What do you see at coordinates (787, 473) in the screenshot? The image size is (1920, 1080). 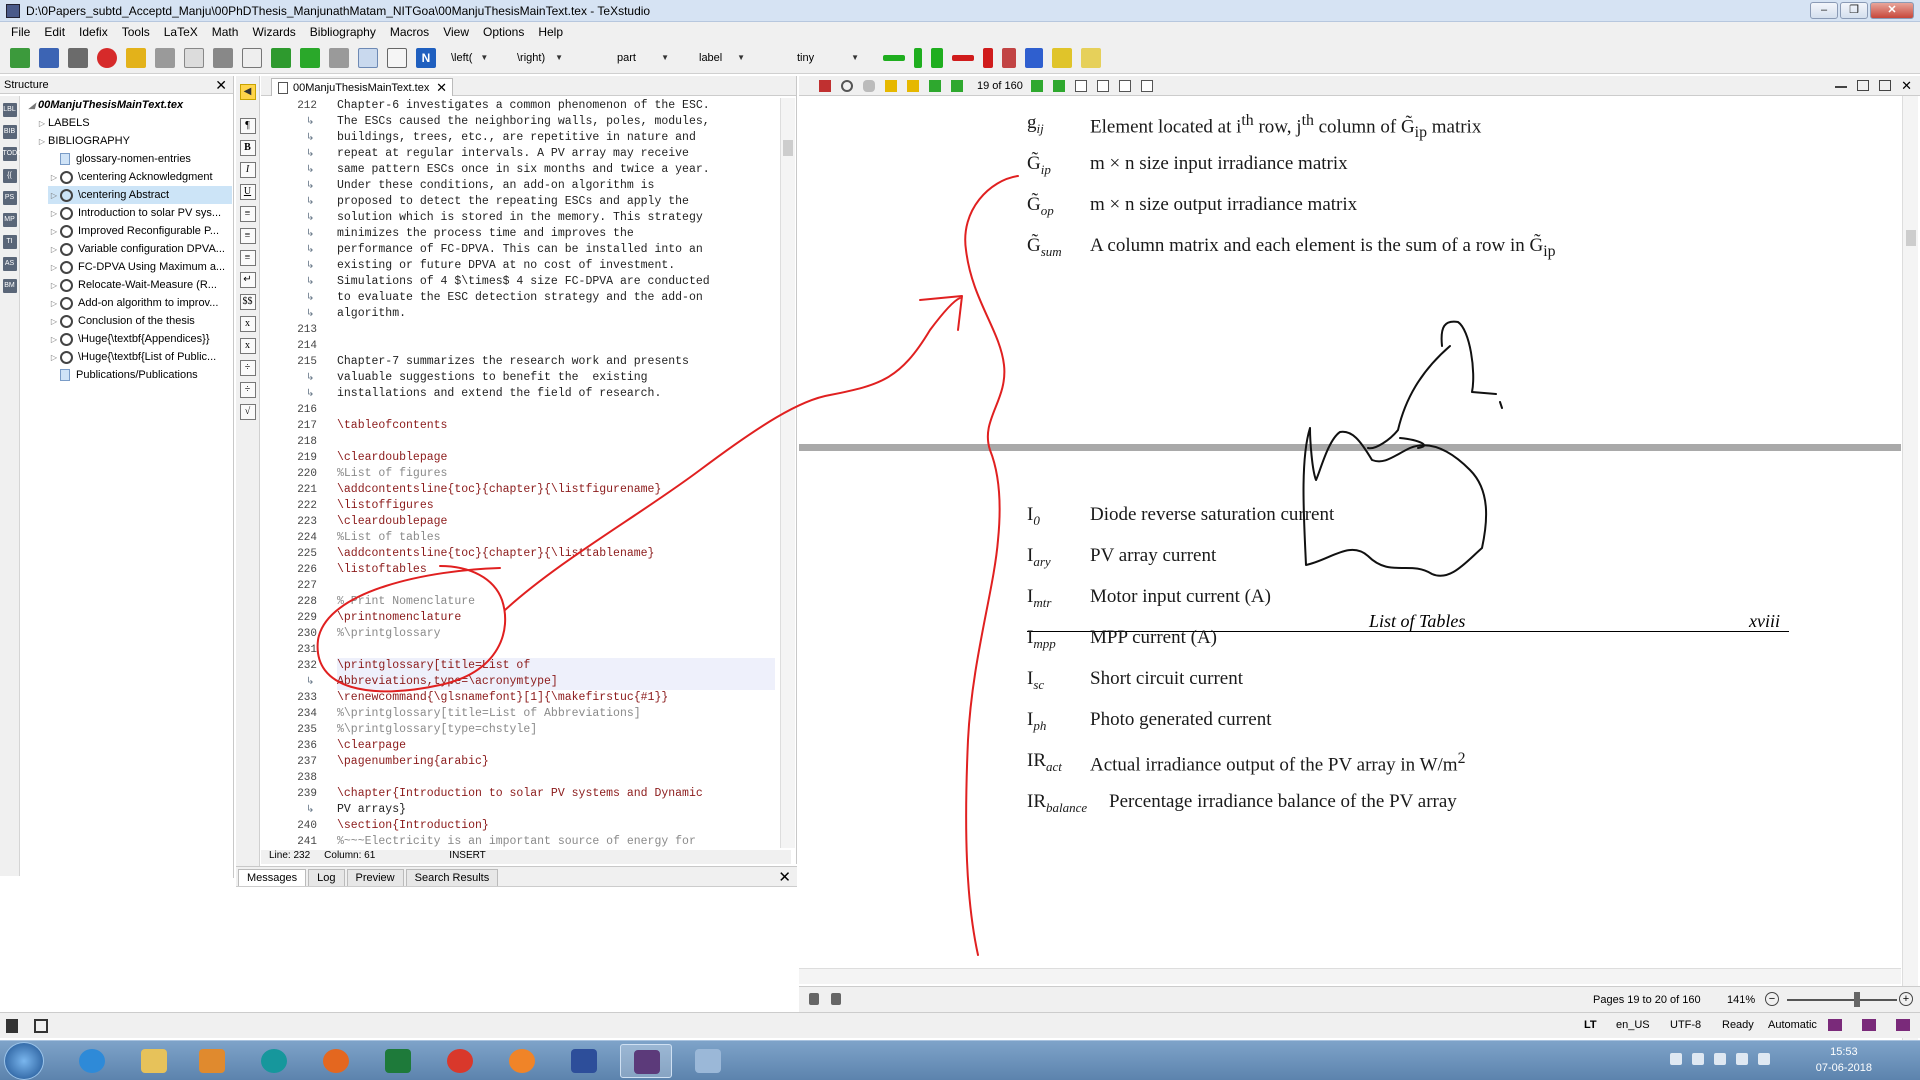 I see `editor-scrollbar` at bounding box center [787, 473].